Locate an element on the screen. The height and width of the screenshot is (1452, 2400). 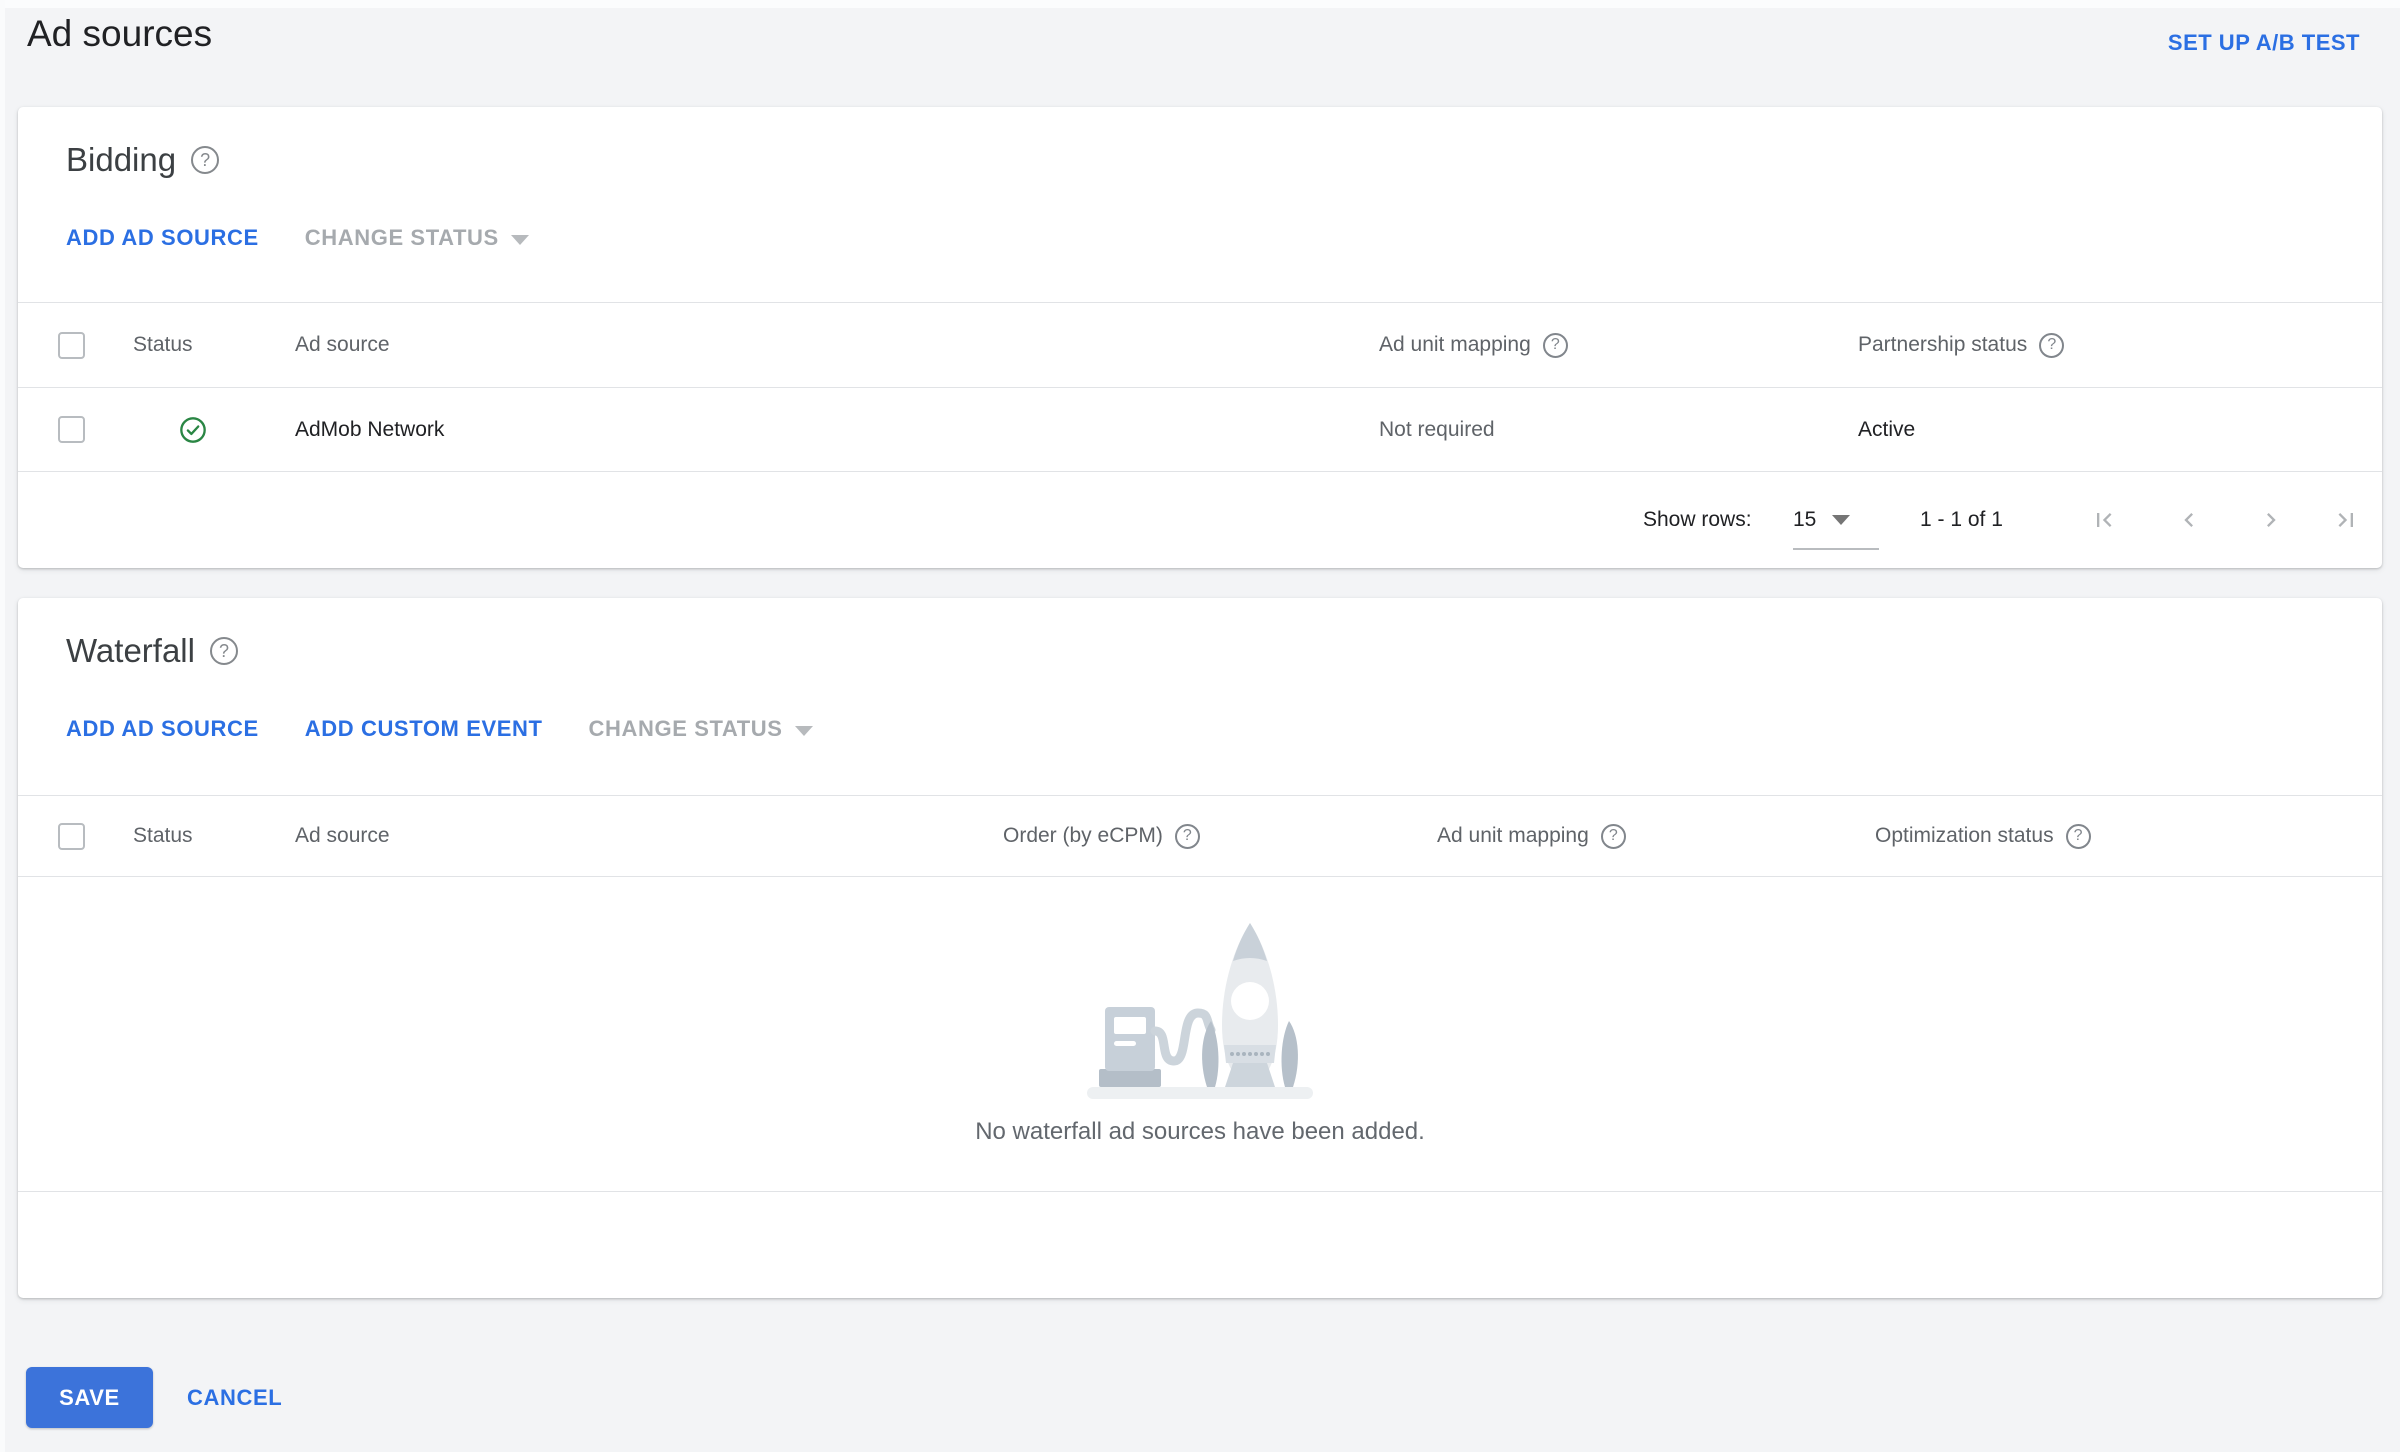
waterfall-help-icon is located at coordinates (223, 651).